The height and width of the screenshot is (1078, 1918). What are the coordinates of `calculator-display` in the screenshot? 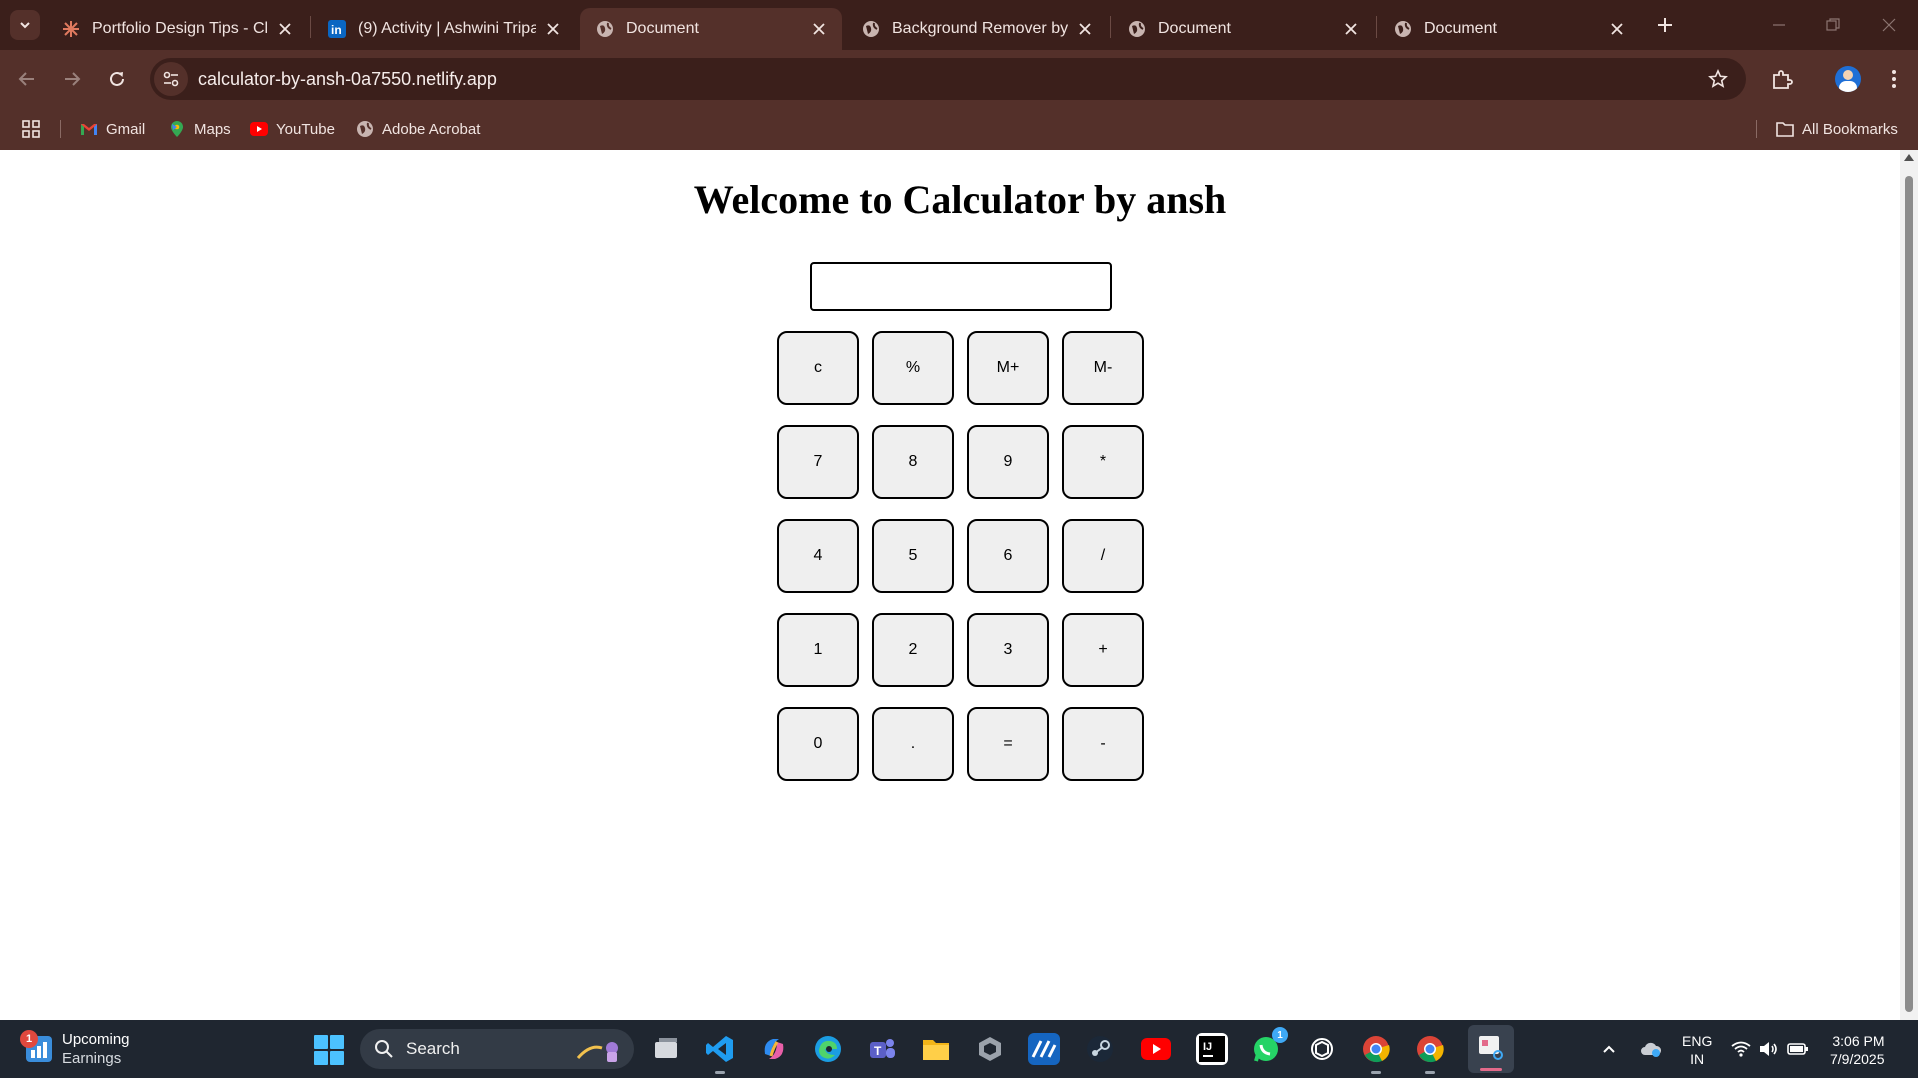 It's located at (961, 286).